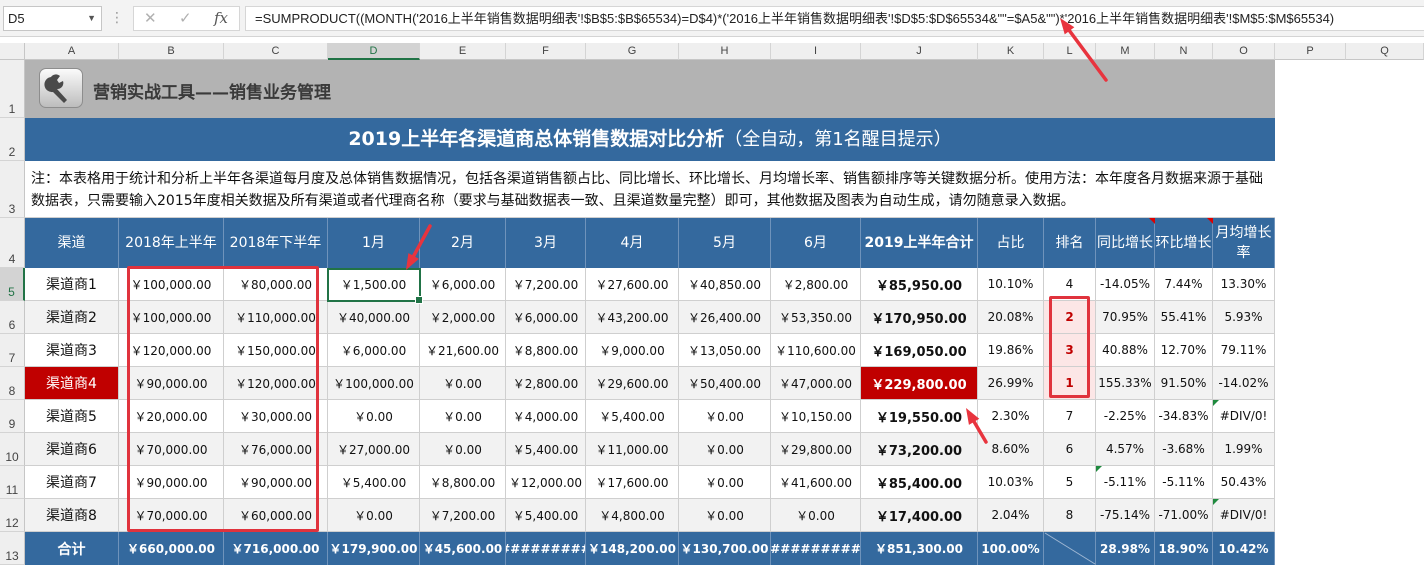  I want to click on table-cell-rank: 4, so click(1070, 284).